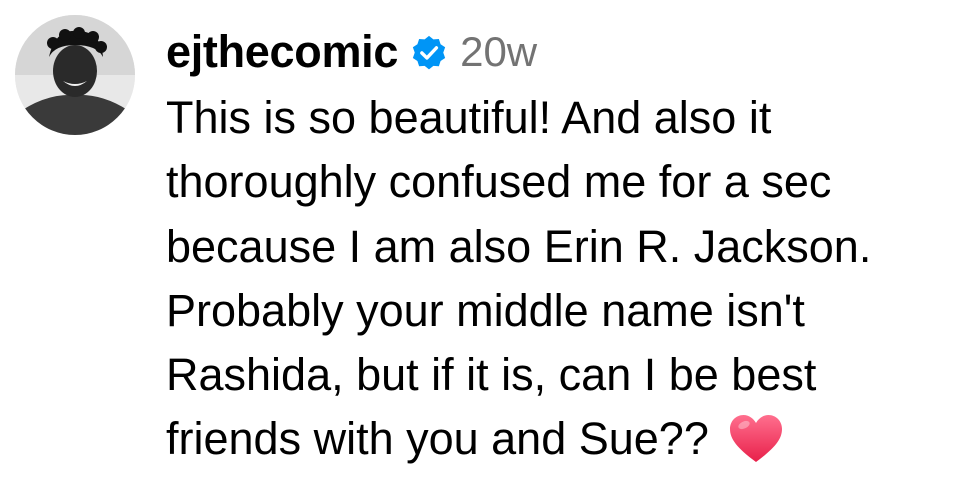 This screenshot has height=493, width=960. I want to click on username: ejthecomic, so click(282, 52).